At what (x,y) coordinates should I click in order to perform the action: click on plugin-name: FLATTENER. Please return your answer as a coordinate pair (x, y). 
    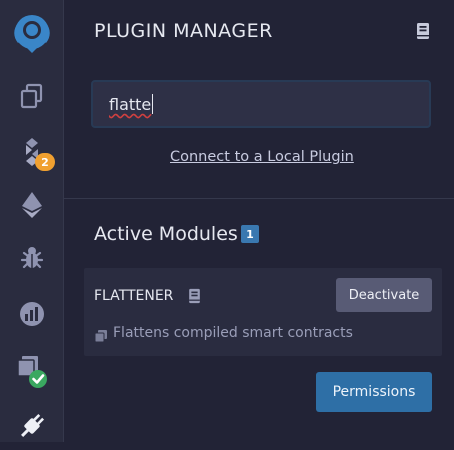
    Looking at the image, I should click on (134, 296).